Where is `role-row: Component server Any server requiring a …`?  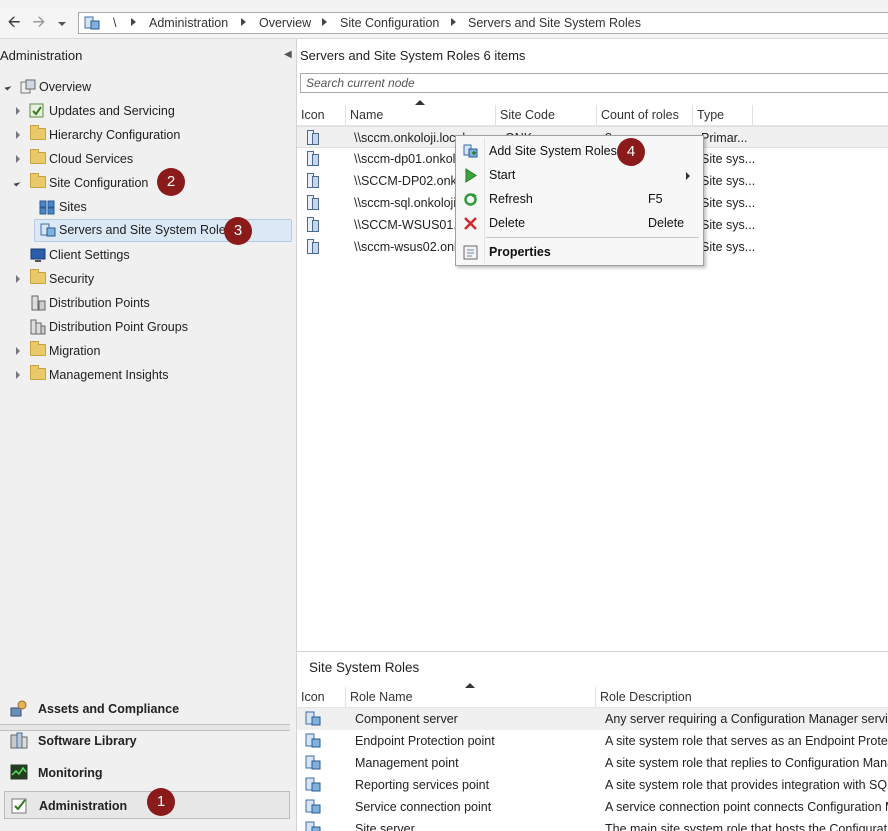
role-row: Component server Any server requiring a … is located at coordinates (592, 719).